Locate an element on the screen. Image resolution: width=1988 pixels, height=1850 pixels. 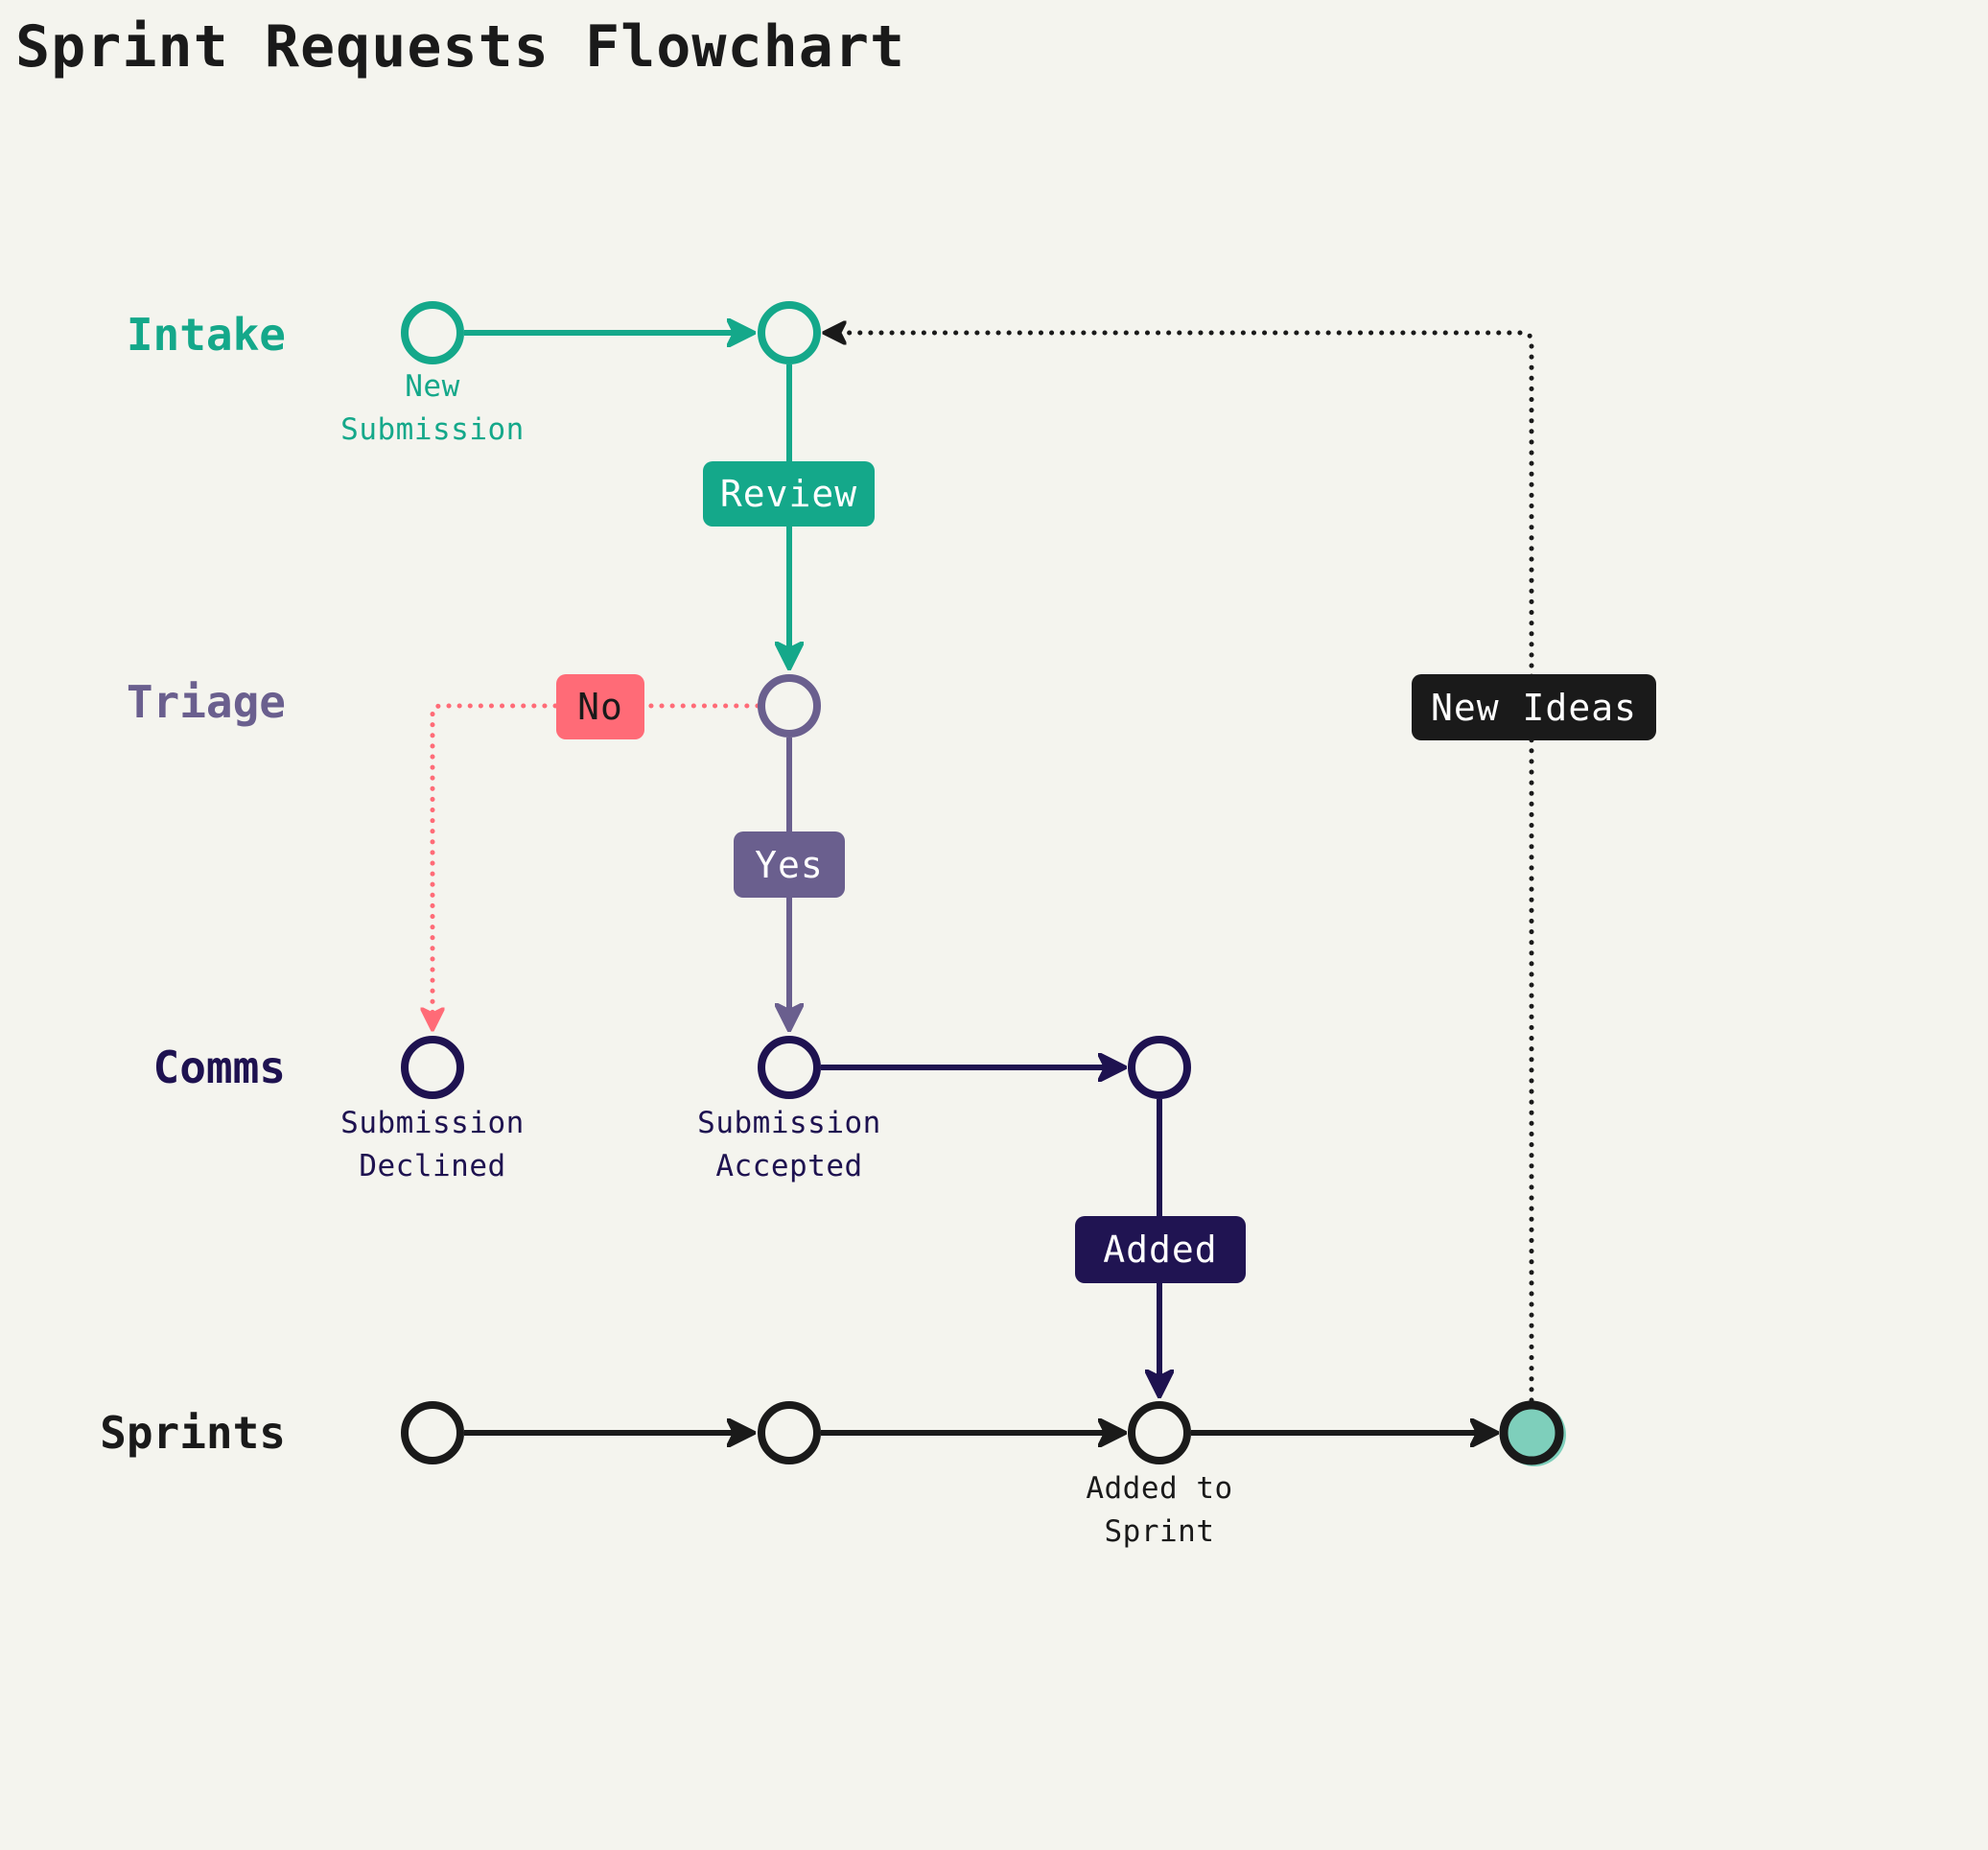
node-added-to-sprint is located at coordinates (1160, 1432).